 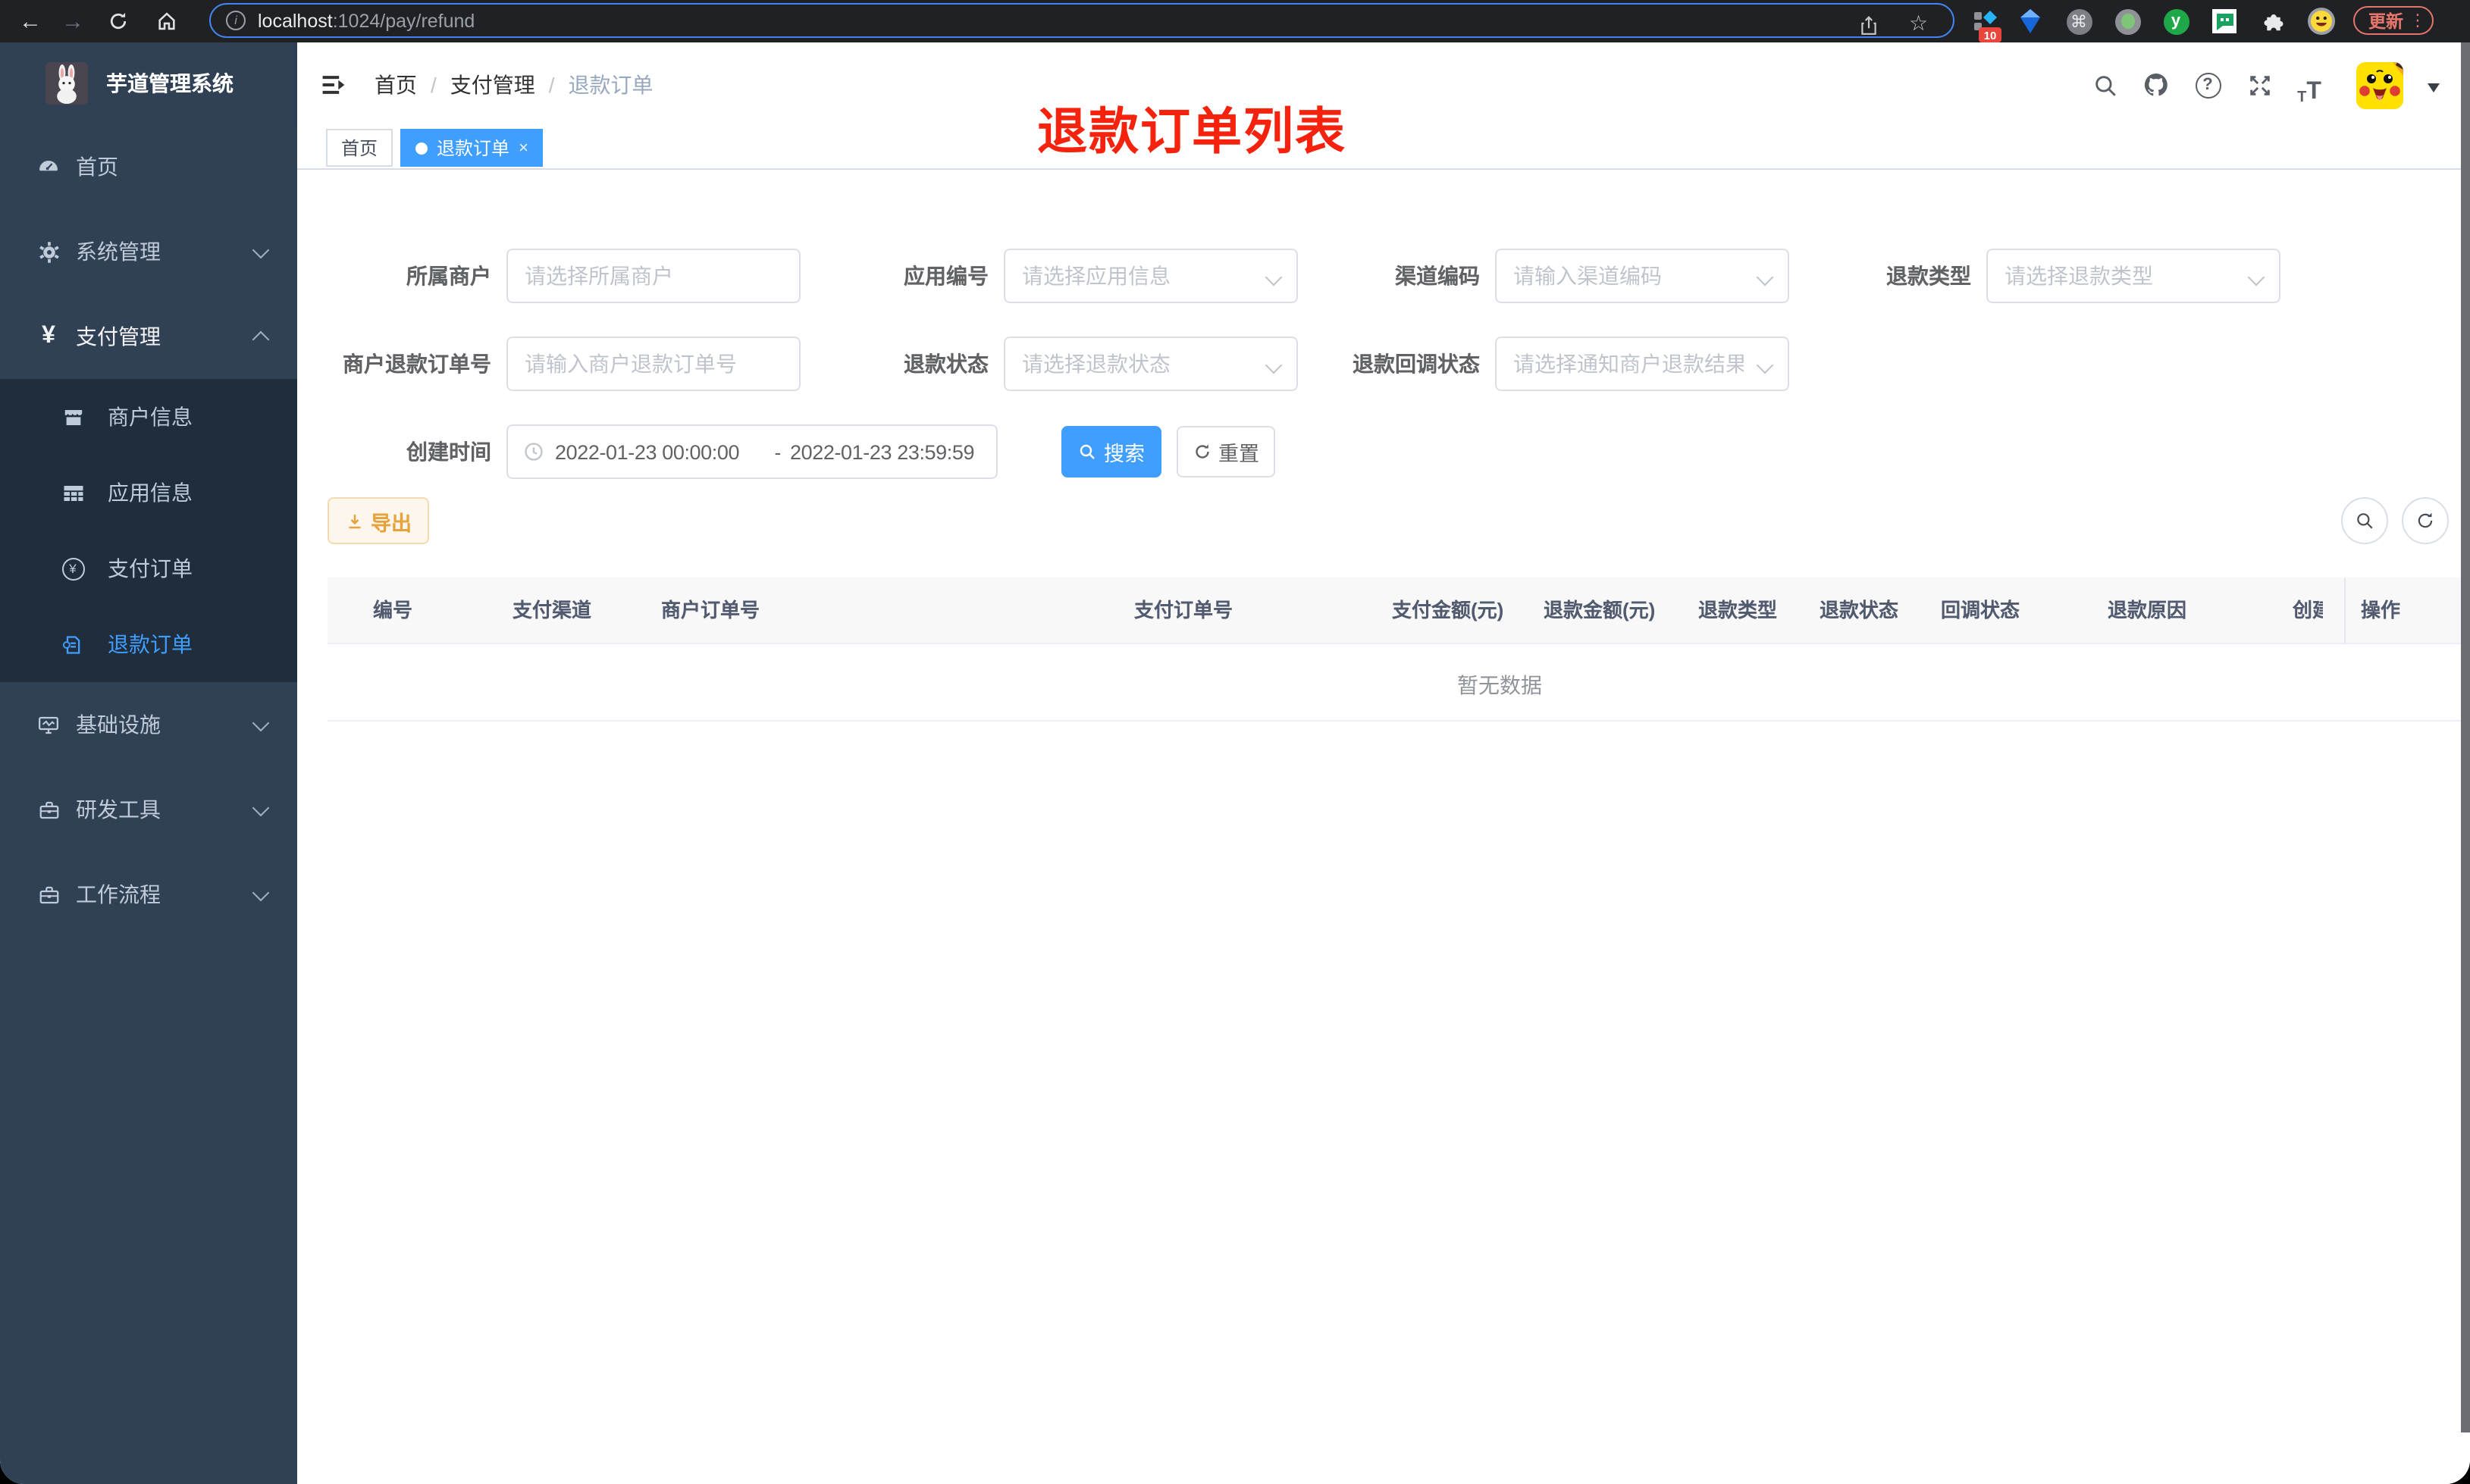 What do you see at coordinates (366, 20) in the screenshot?
I see `url-text: localhost:1024/pay/refund` at bounding box center [366, 20].